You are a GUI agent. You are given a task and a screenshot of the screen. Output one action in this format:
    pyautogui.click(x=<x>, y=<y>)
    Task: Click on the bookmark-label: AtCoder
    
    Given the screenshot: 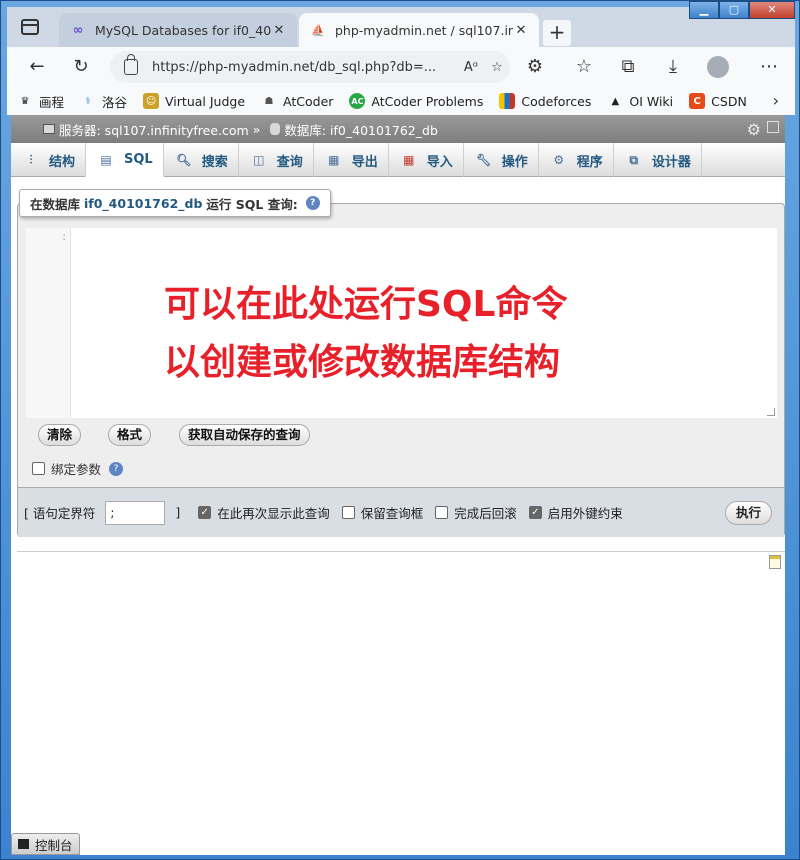 What is the action you would take?
    pyautogui.click(x=308, y=101)
    